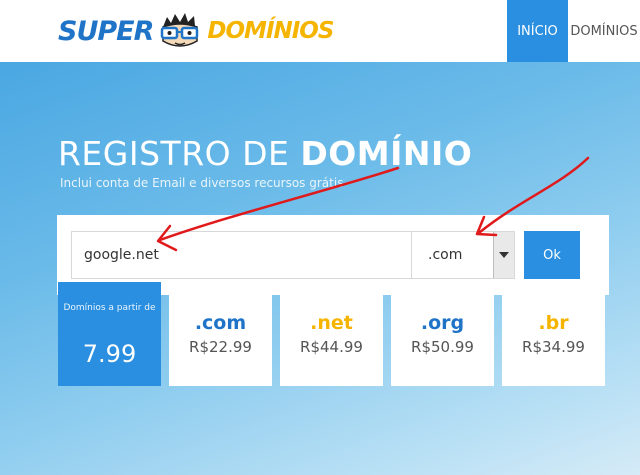 The image size is (640, 475). What do you see at coordinates (109, 354) in the screenshot?
I see `price-intro-value: 7.99` at bounding box center [109, 354].